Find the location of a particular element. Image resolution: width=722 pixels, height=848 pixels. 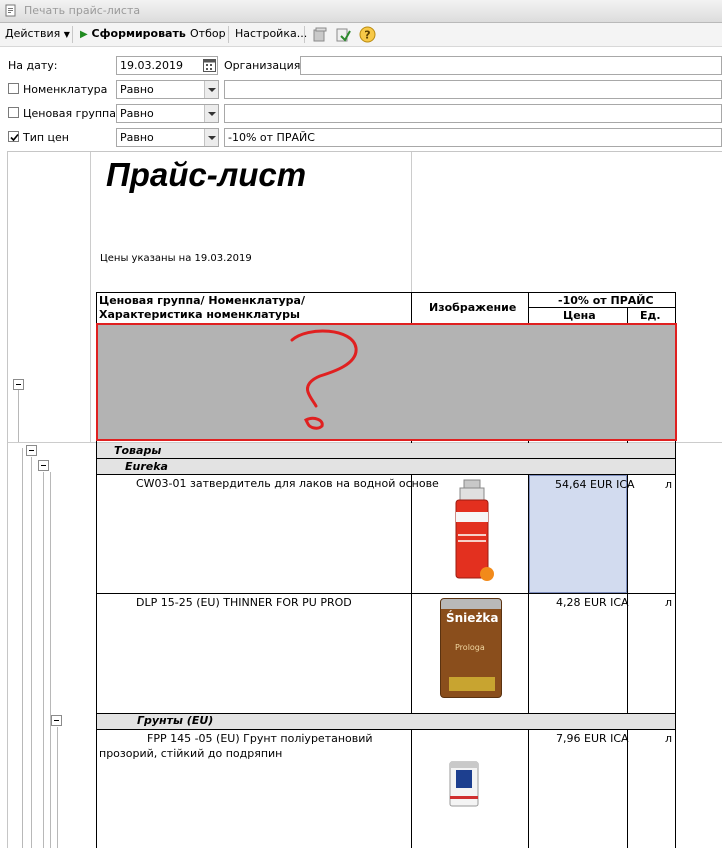

red-highlight-frame is located at coordinates (386, 382).